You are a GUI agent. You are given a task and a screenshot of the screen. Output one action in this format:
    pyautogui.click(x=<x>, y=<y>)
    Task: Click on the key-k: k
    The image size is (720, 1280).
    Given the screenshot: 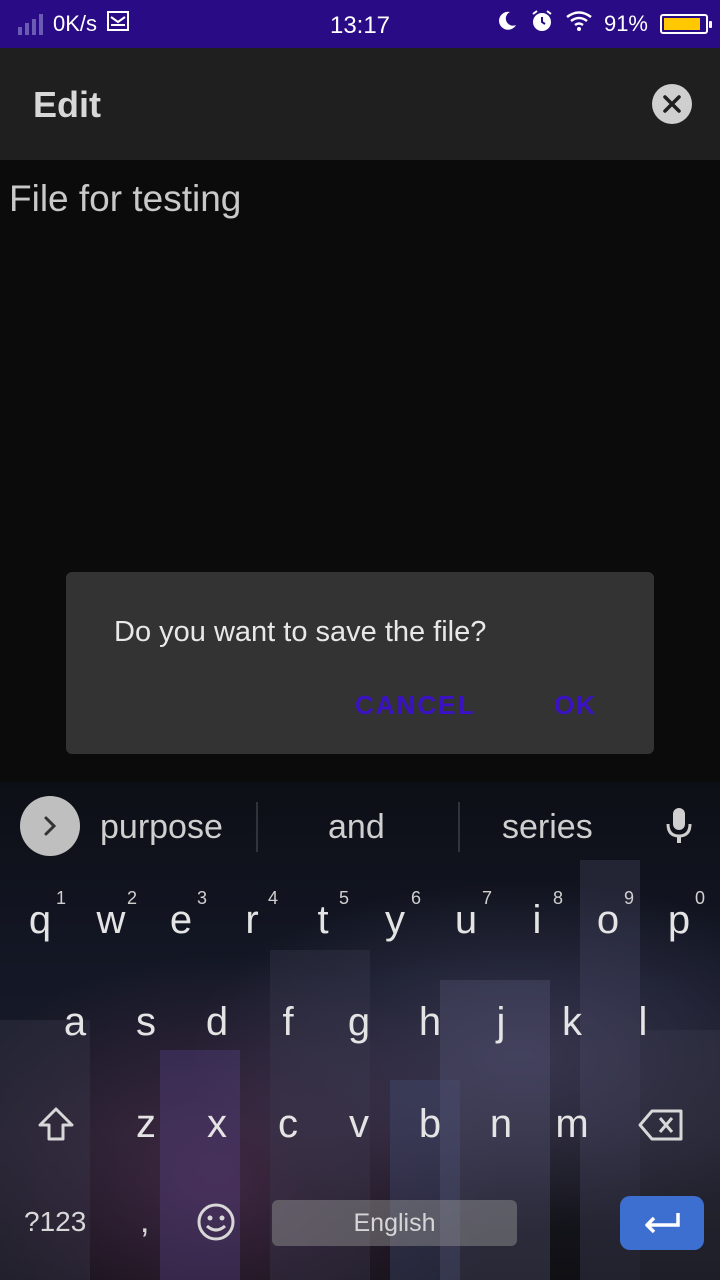 What is the action you would take?
    pyautogui.click(x=572, y=1022)
    